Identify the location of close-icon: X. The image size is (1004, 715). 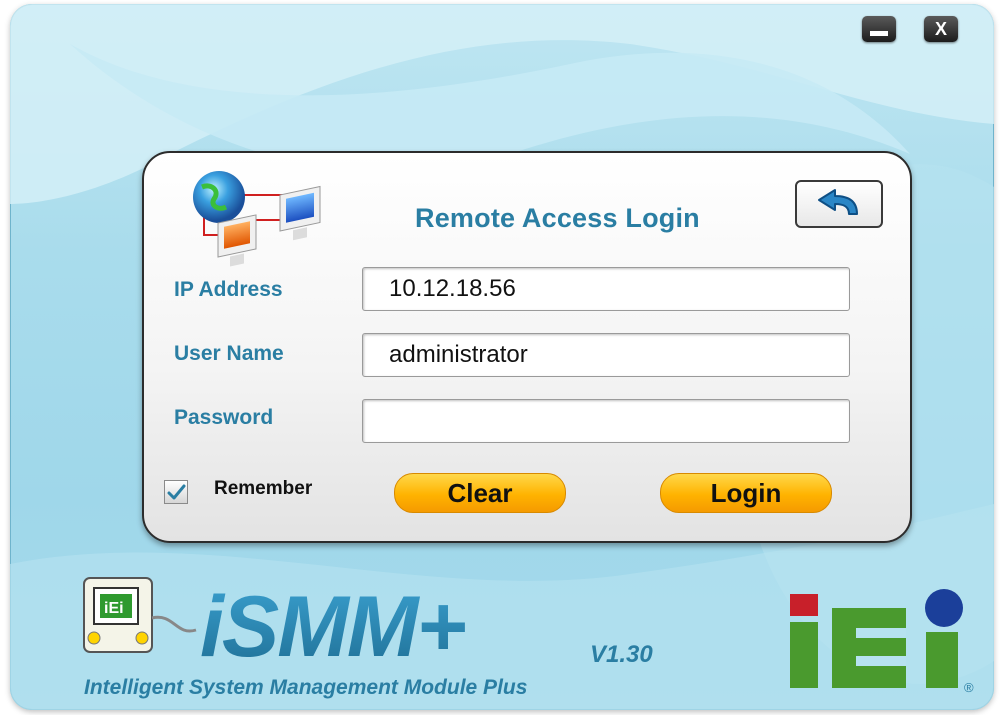
(940, 28).